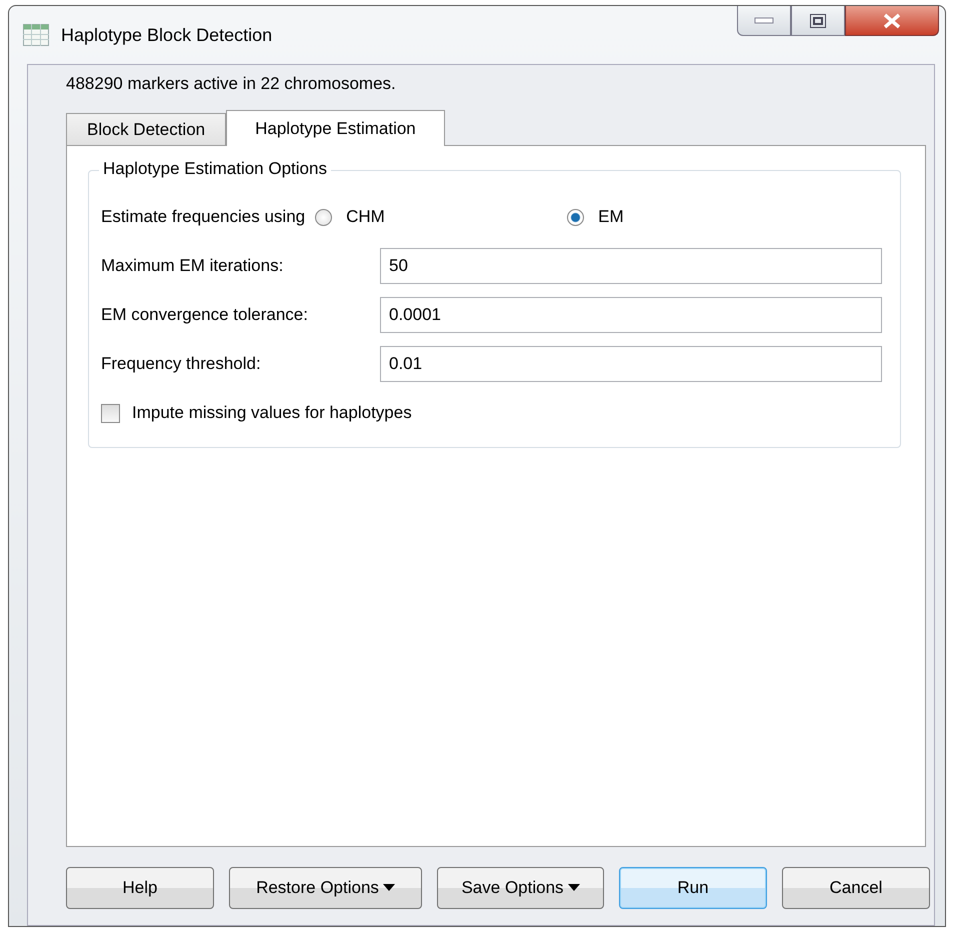 Image resolution: width=955 pixels, height=936 pixels. Describe the element at coordinates (365, 217) in the screenshot. I see `radio-label: CHM` at that location.